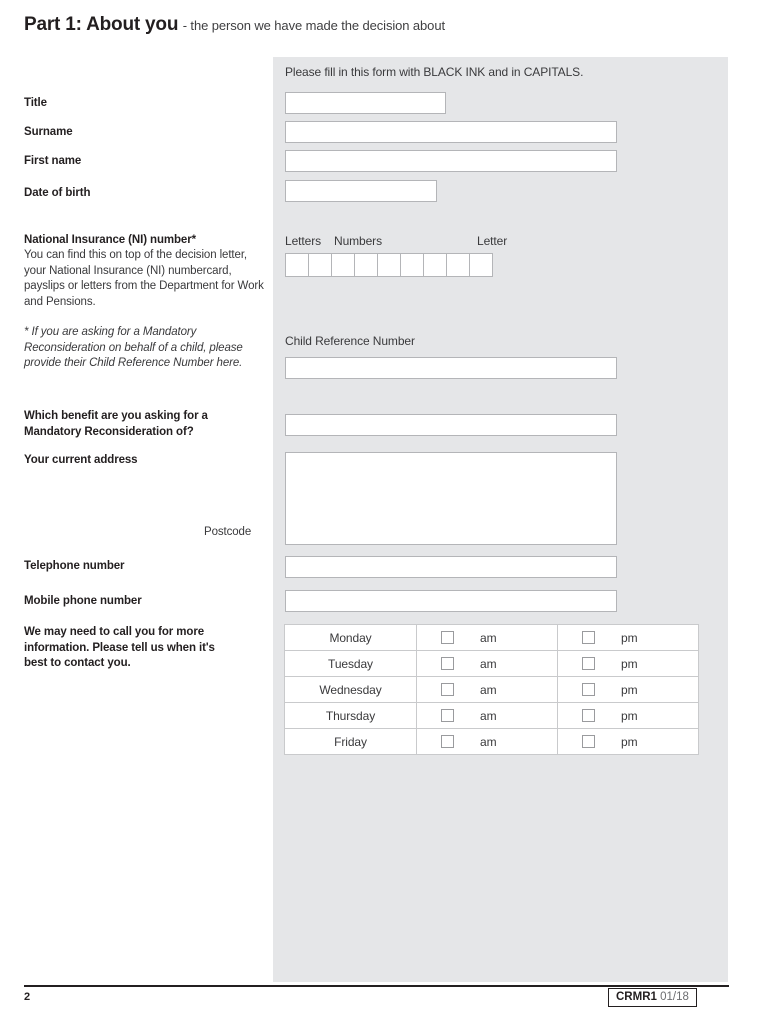 The width and height of the screenshot is (770, 1024). I want to click on first-name-label: First name, so click(53, 161).